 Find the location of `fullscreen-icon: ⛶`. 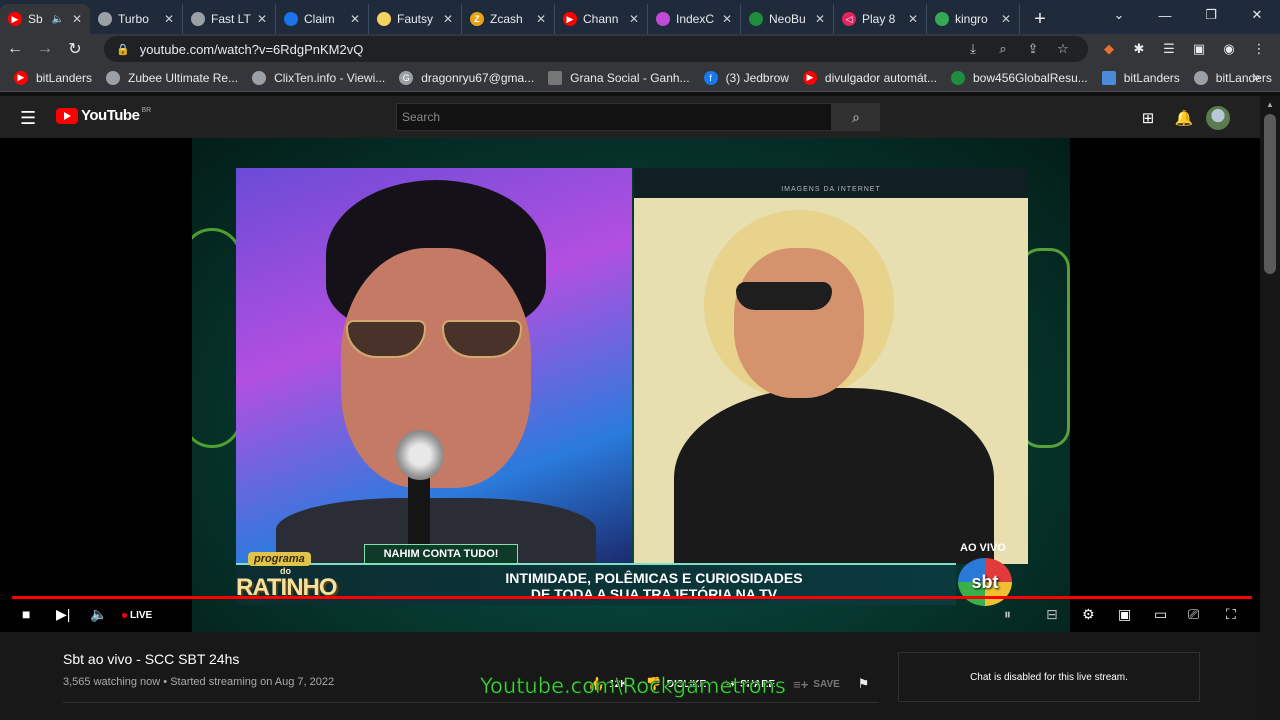

fullscreen-icon: ⛶ is located at coordinates (1231, 614).